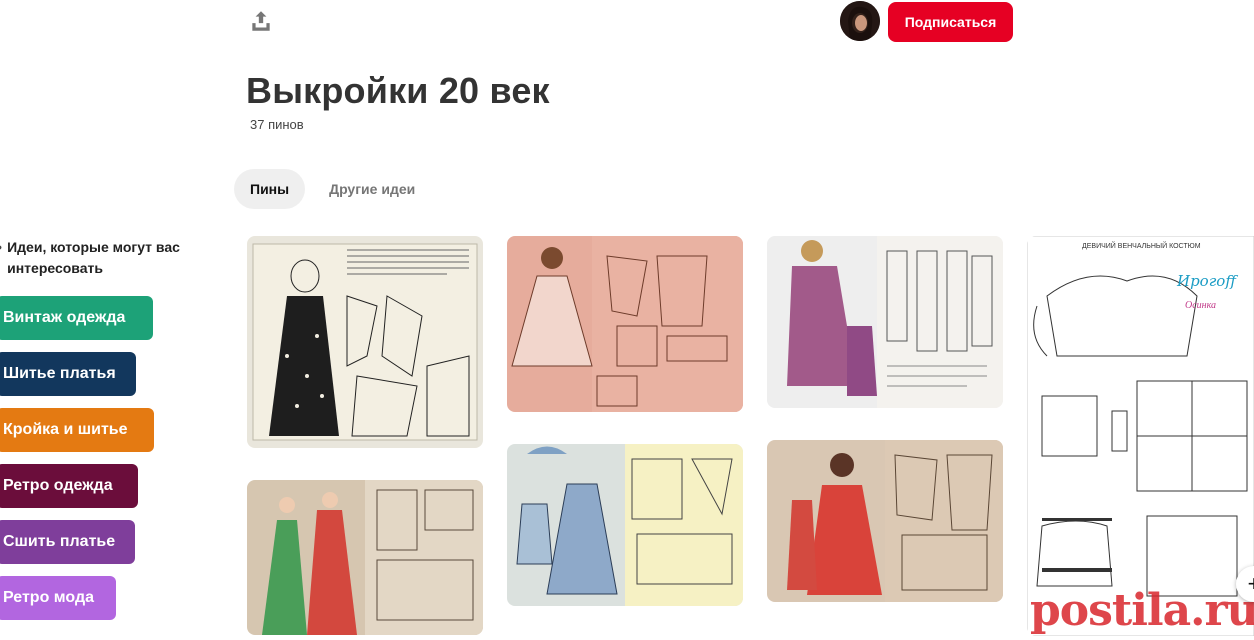 Image resolution: width=1254 pixels, height=640 pixels. What do you see at coordinates (1200, 305) in the screenshot?
I see `pin-sub: Осинка` at bounding box center [1200, 305].